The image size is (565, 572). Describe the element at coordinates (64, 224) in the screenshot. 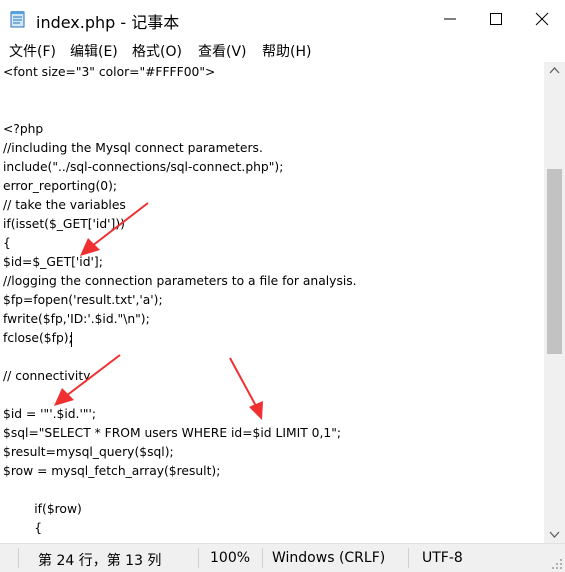

I see `code-line: if(isset($_GET['id']))` at that location.